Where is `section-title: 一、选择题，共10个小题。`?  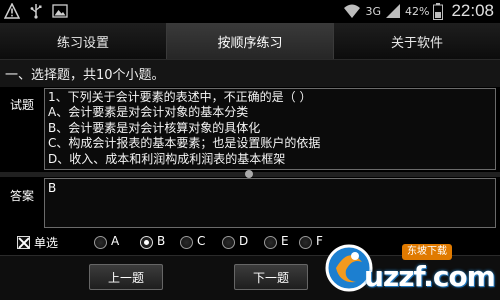
section-title: 一、选择题，共10个小题。 is located at coordinates (85, 75).